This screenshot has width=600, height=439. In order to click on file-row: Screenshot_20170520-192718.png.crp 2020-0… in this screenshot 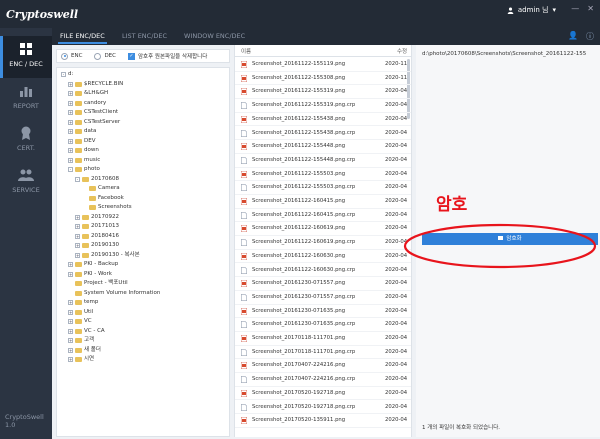, I will do `click(323, 408)`.